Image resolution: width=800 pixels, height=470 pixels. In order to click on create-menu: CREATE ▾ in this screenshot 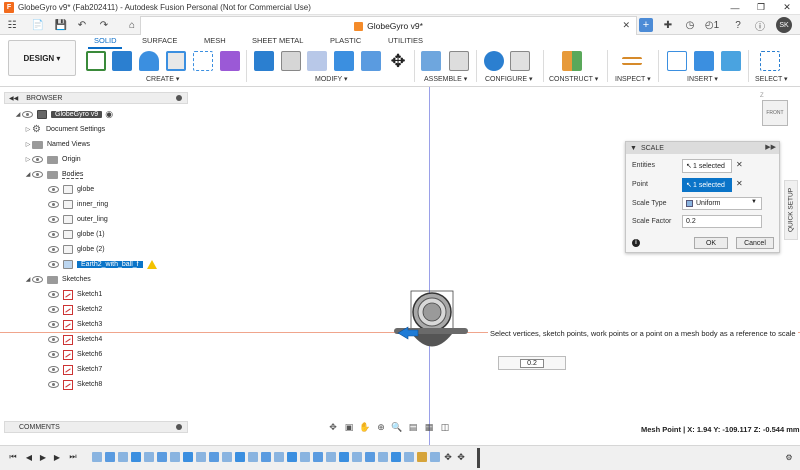, I will do `click(162, 79)`.